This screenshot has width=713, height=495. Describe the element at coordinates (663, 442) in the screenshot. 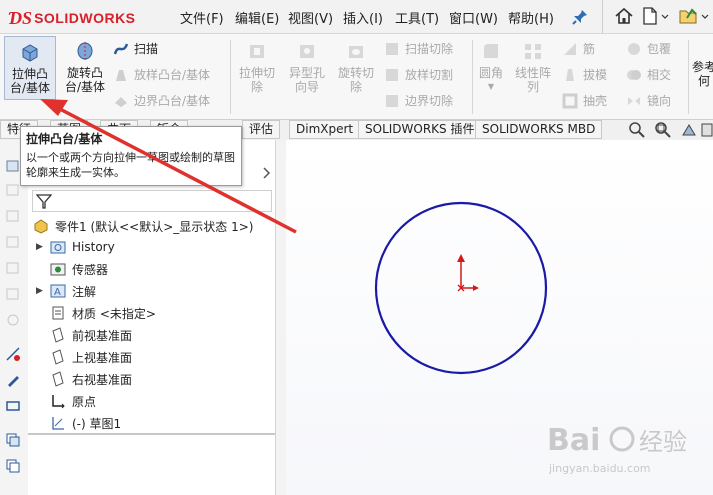

I see `svg-text: 经验` at that location.